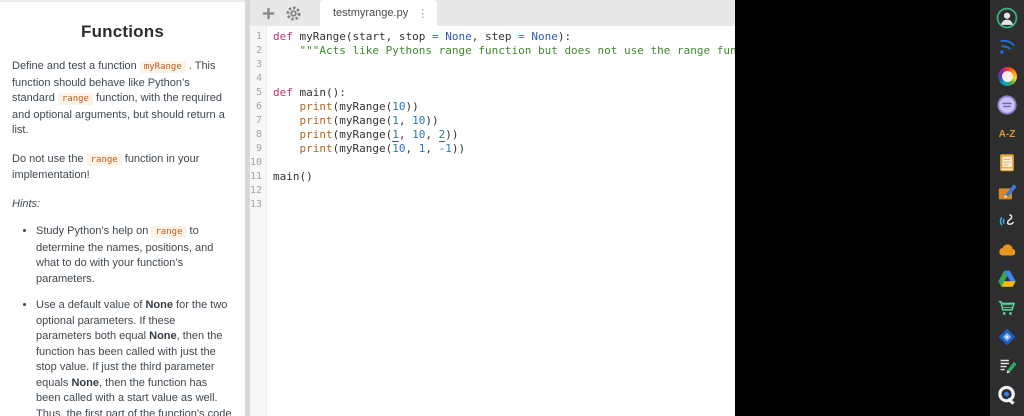  What do you see at coordinates (122, 31) in the screenshot?
I see `page-title: Functions` at bounding box center [122, 31].